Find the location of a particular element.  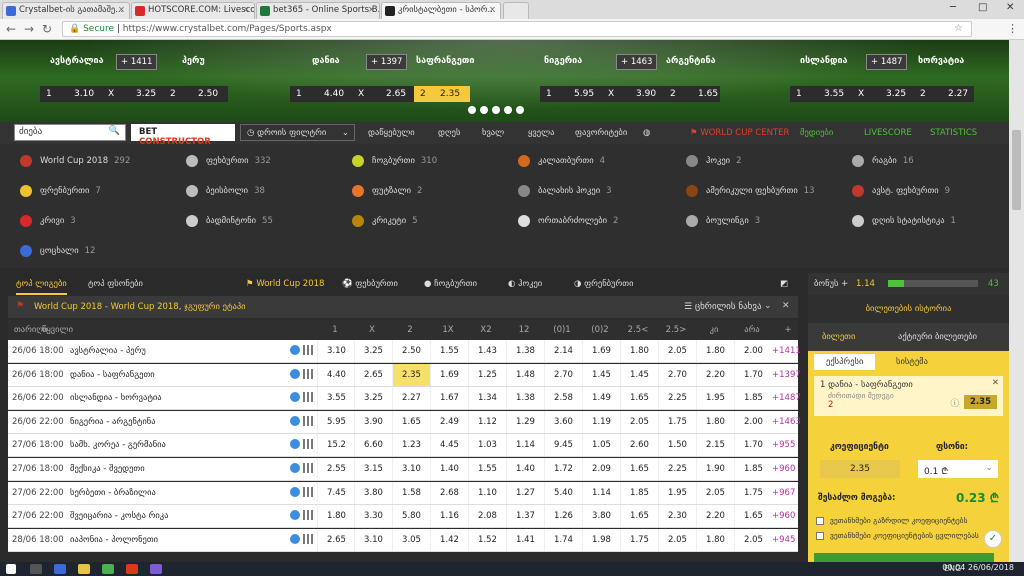

new-tab-button is located at coordinates (516, 10).